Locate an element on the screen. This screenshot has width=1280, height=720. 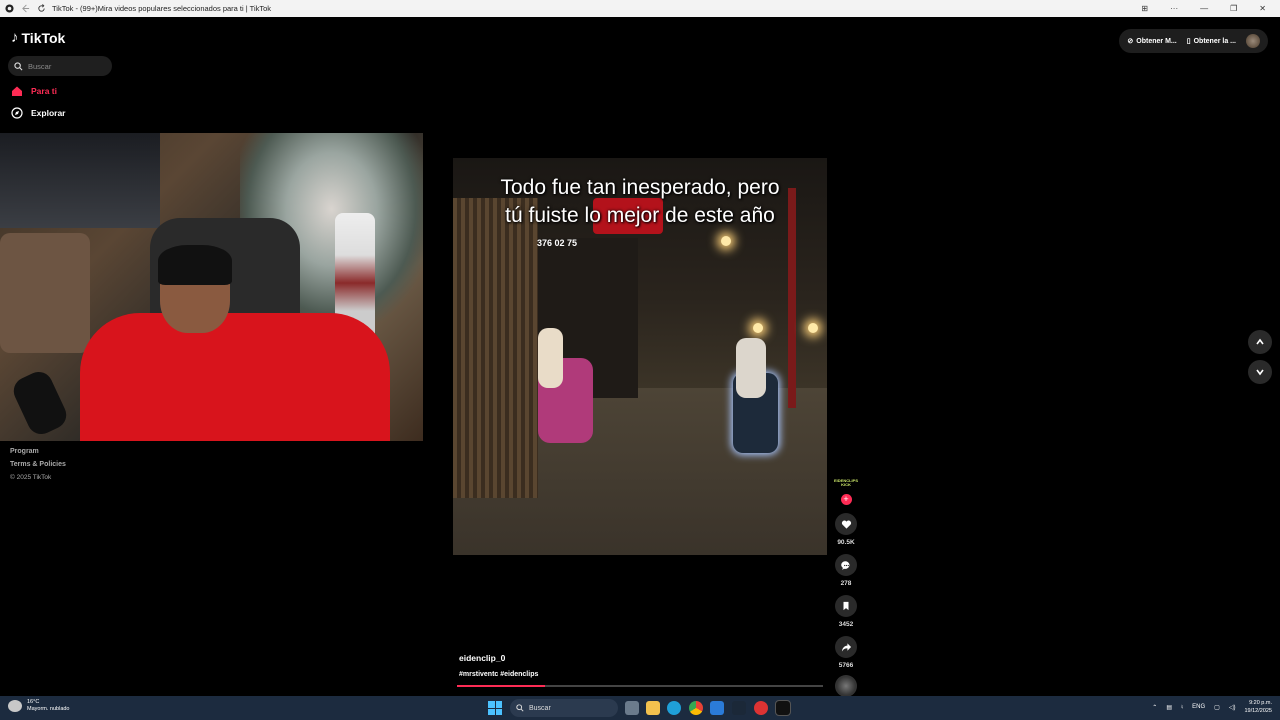
compass-icon is located at coordinates (17, 113).